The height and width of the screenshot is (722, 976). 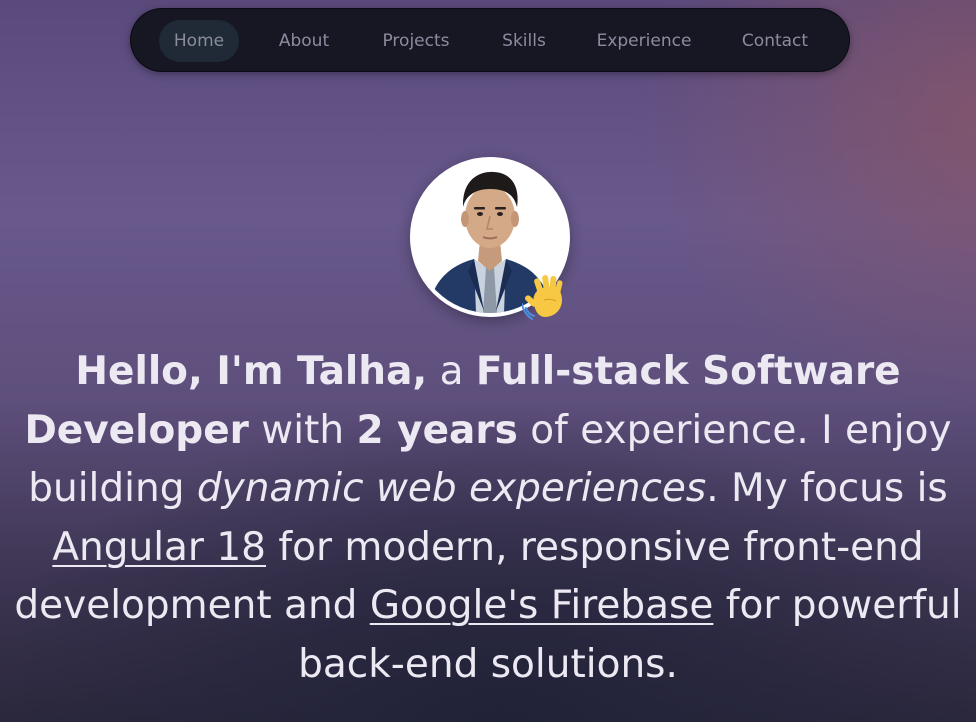 What do you see at coordinates (451, 488) in the screenshot?
I see `dynamic-phrase: dynamic web experiences` at bounding box center [451, 488].